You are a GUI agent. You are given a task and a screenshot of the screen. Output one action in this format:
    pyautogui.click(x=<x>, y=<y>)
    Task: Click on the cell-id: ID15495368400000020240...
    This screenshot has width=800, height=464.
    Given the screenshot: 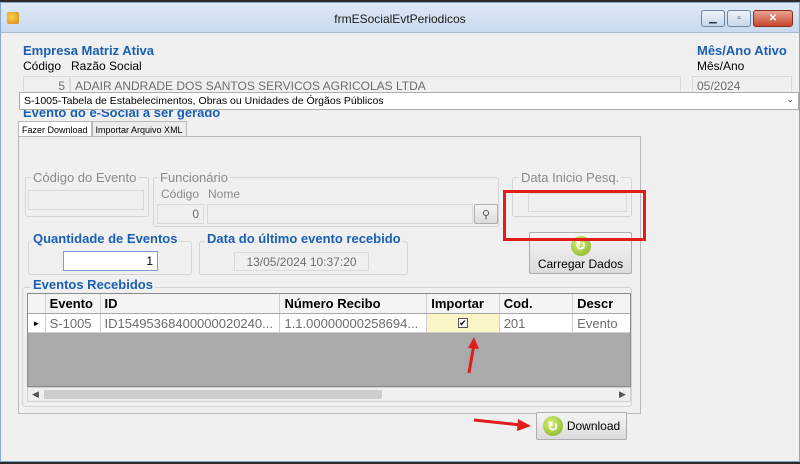 What is the action you would take?
    pyautogui.click(x=191, y=323)
    